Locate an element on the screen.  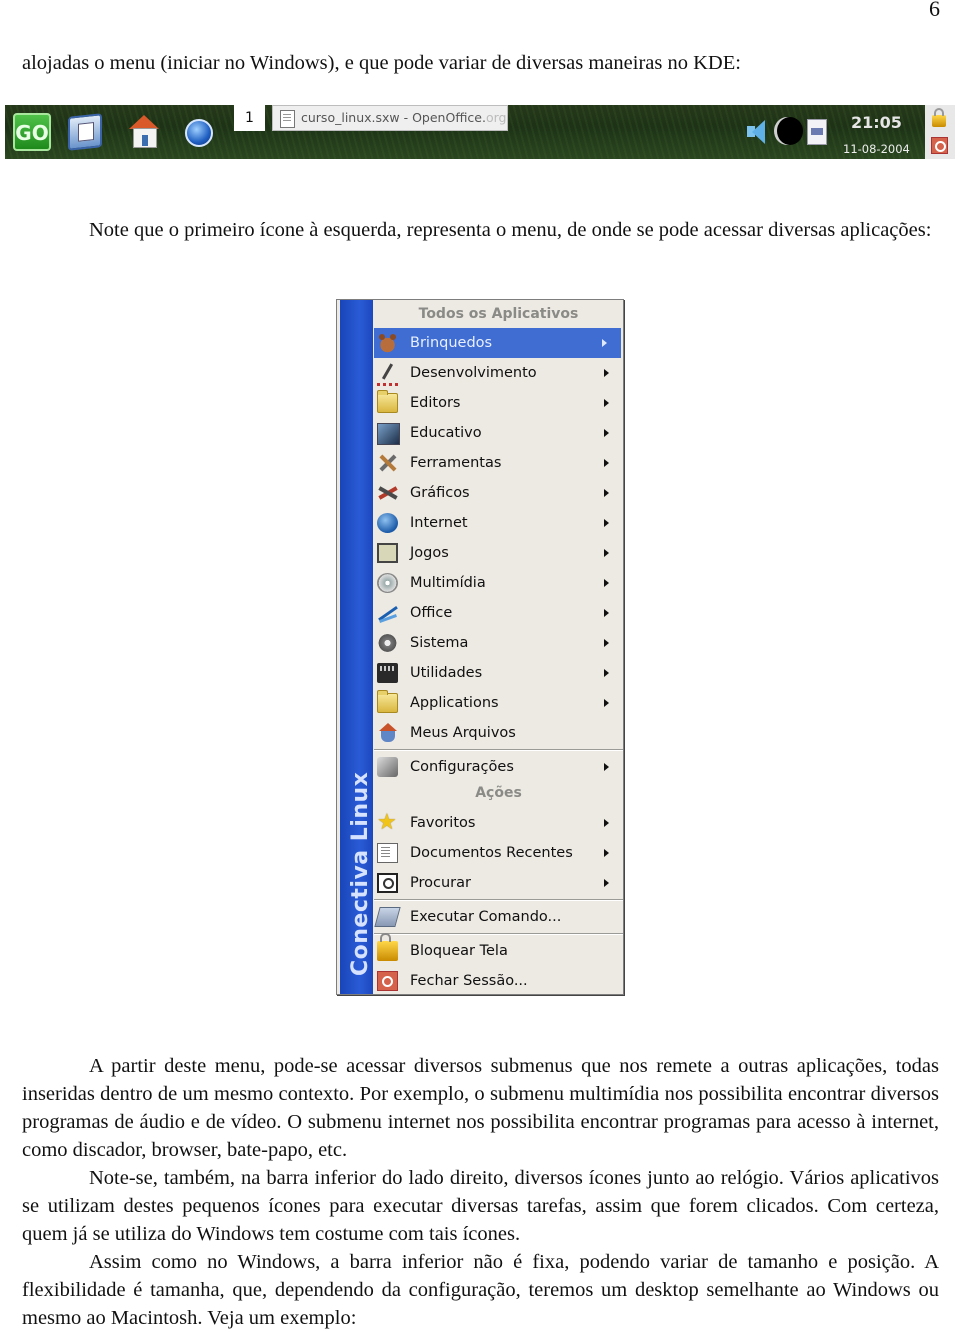
page-number: 6 is located at coordinates (934, 10).